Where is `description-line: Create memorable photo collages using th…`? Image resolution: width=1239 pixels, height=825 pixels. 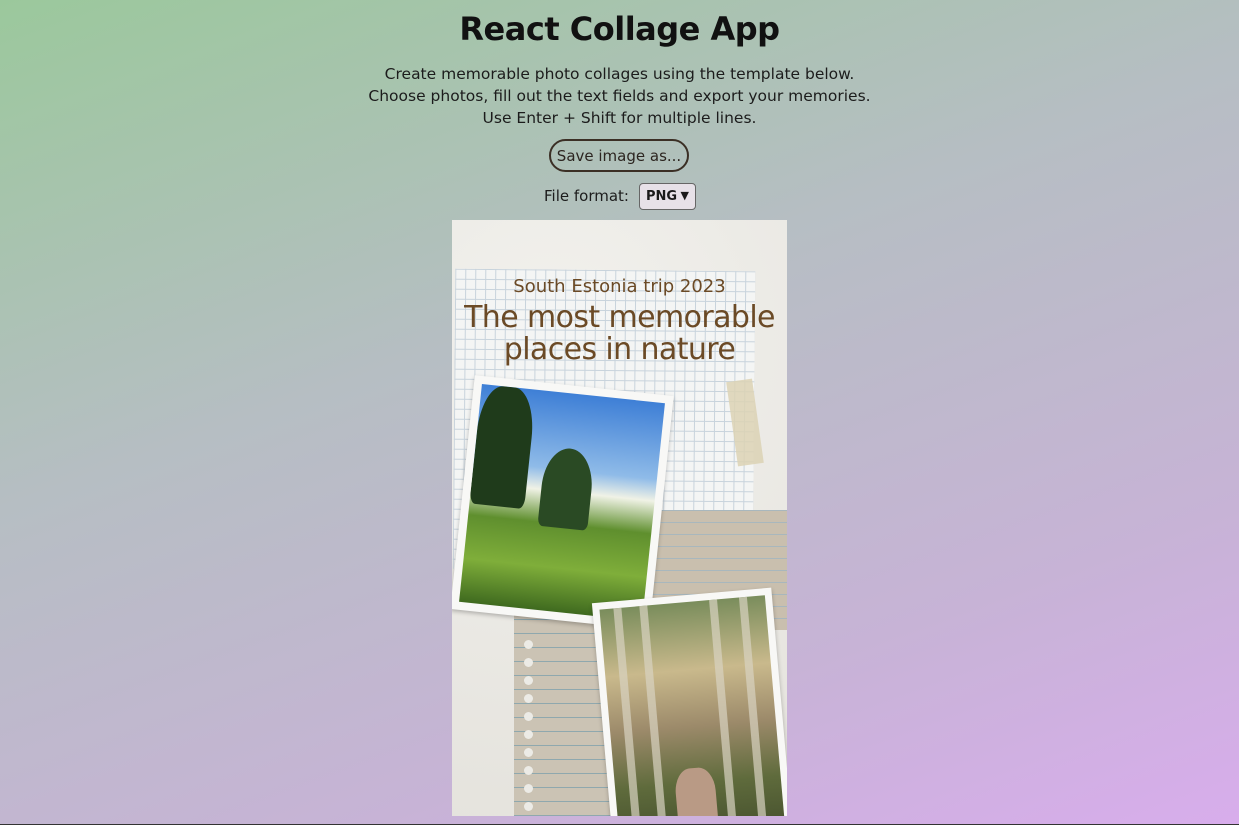
description-line: Create memorable photo collages using th… is located at coordinates (619, 74).